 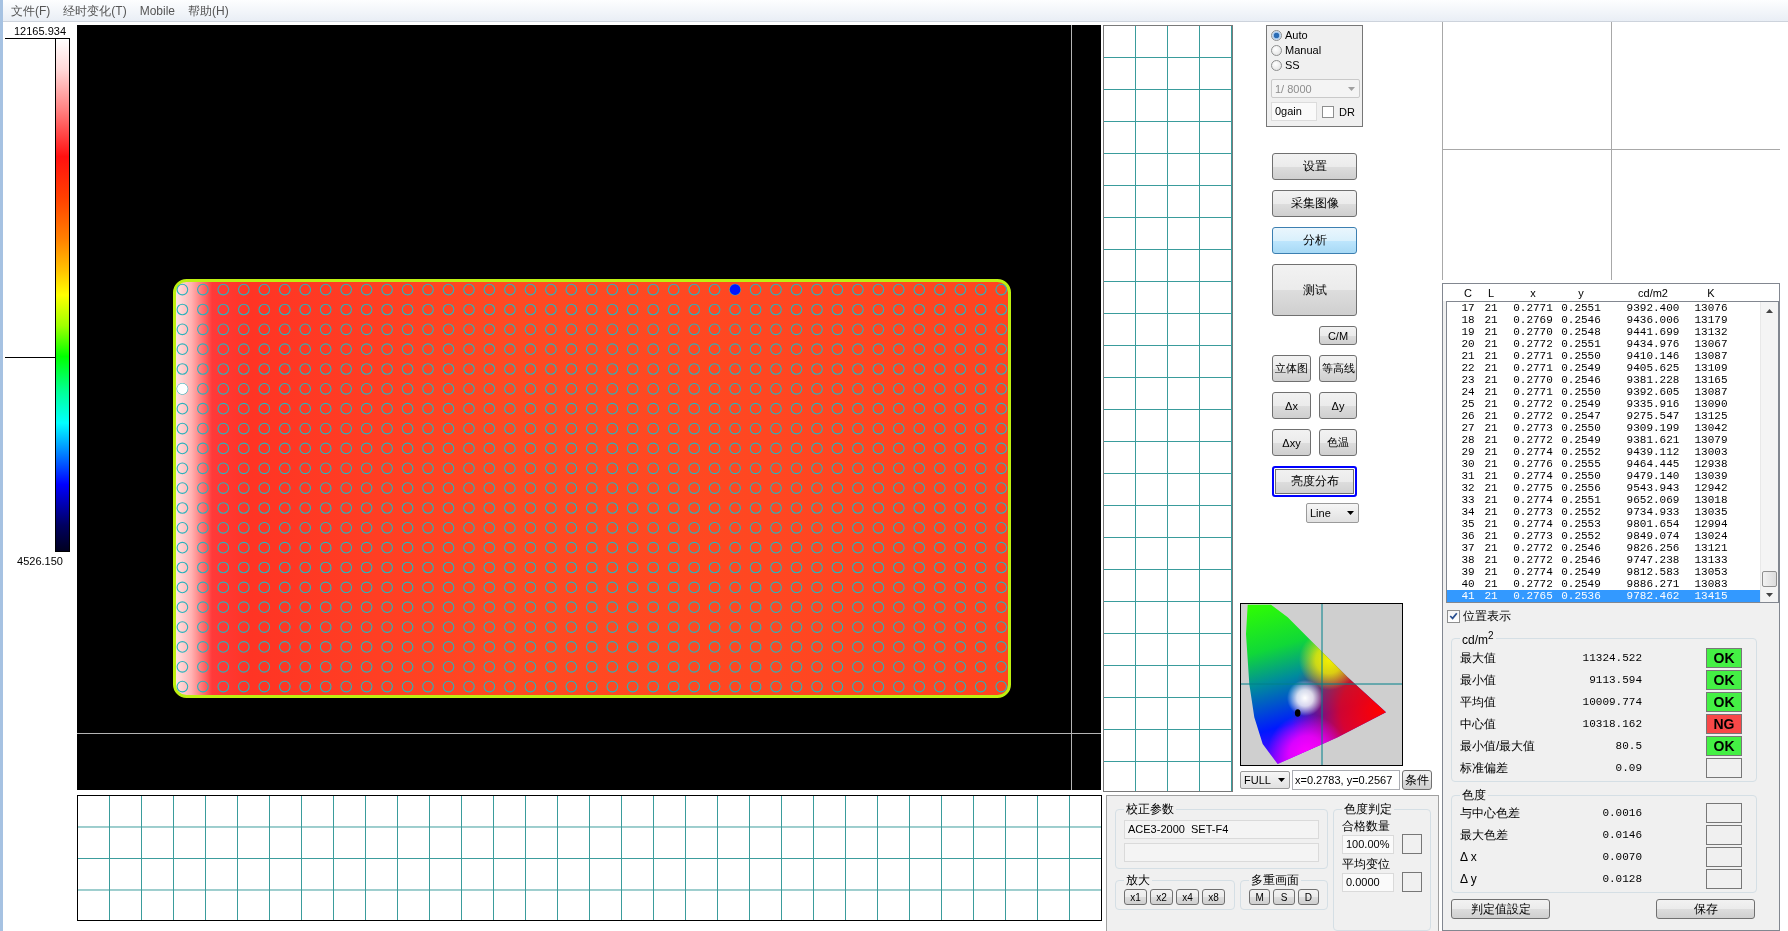 What do you see at coordinates (1603, 416) in the screenshot?
I see `table-row: 26 21 0.2772 0.2547 9275.547 13125` at bounding box center [1603, 416].